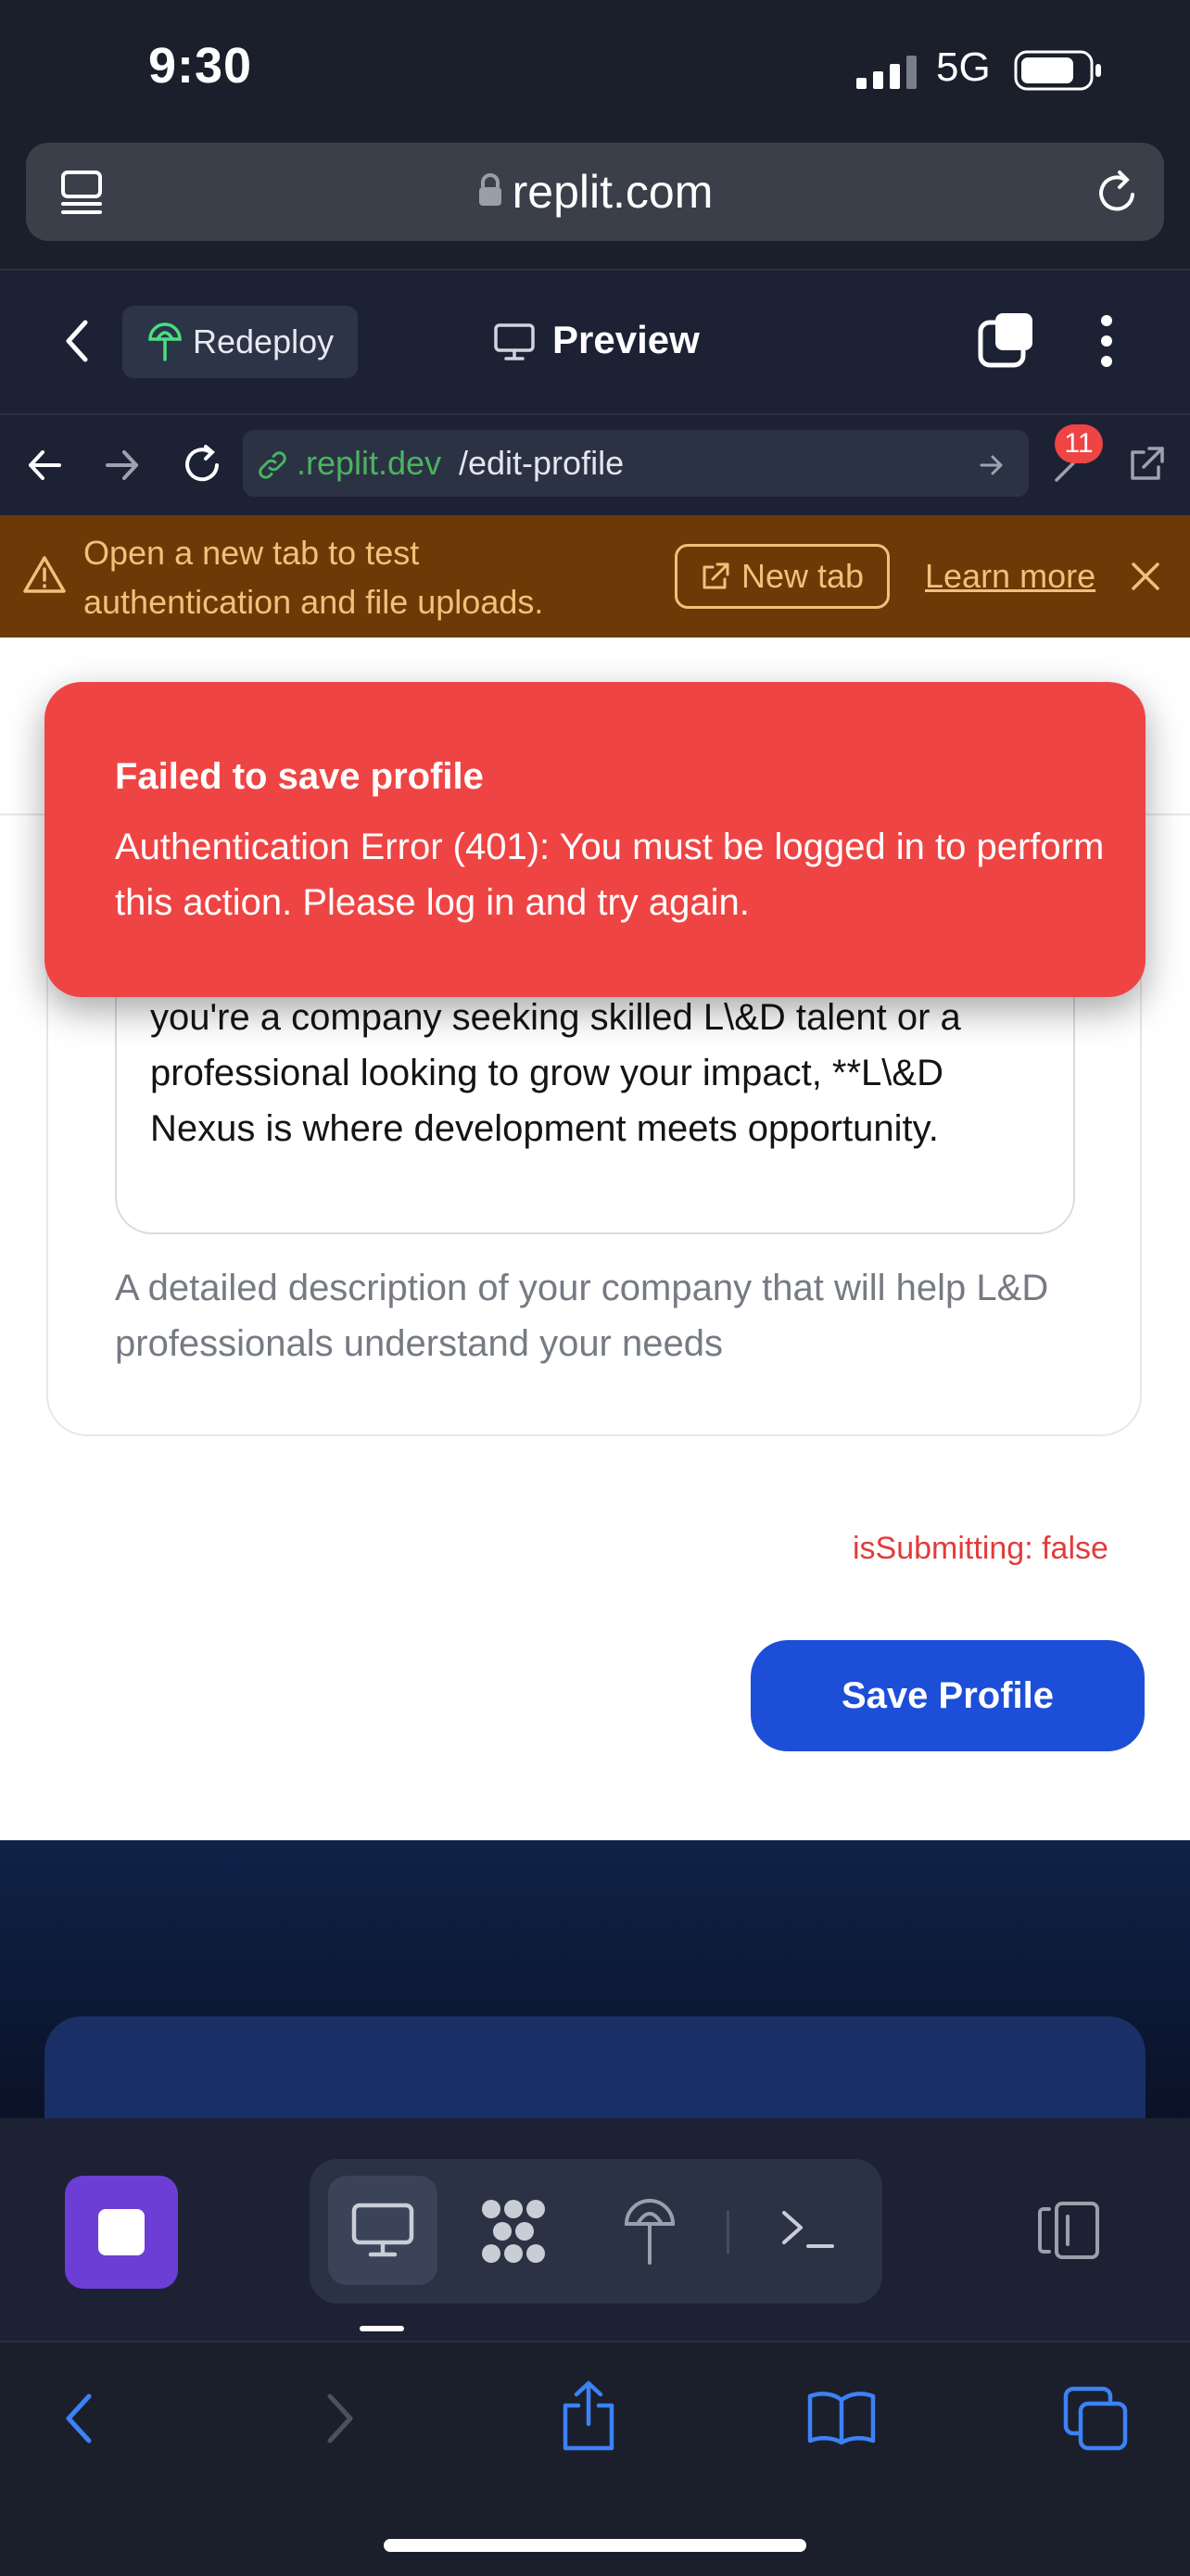 The height and width of the screenshot is (2576, 1190). Describe the element at coordinates (513, 2231) in the screenshot. I see `workflows-icon` at that location.